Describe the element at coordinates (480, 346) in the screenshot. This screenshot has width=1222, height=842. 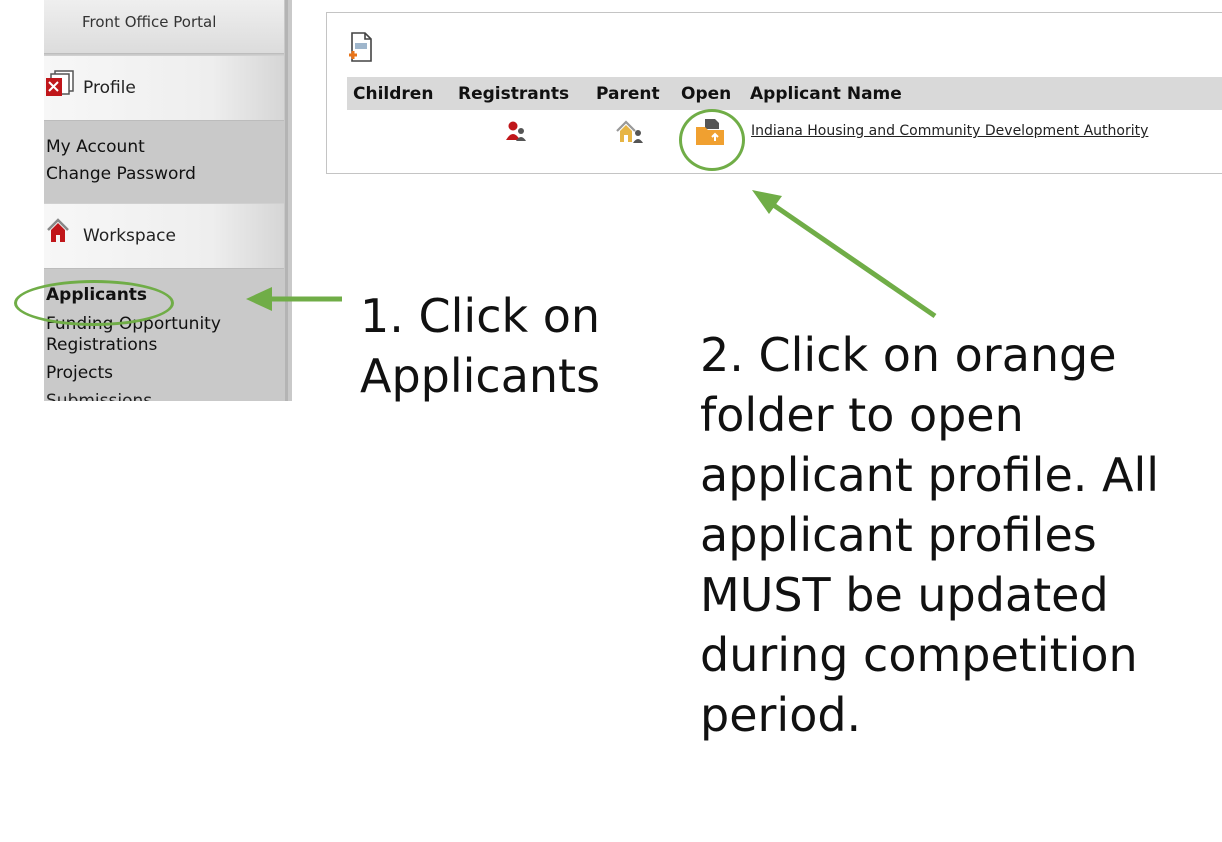
I see `step1-callout: 1. Click on Applicants` at that location.